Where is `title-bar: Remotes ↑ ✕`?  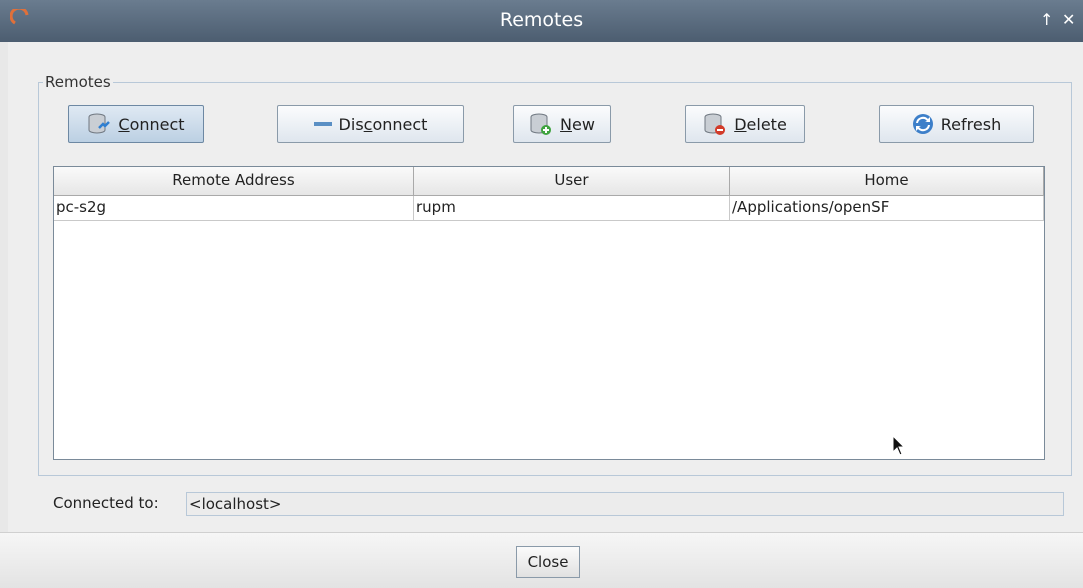 title-bar: Remotes ↑ ✕ is located at coordinates (541, 21).